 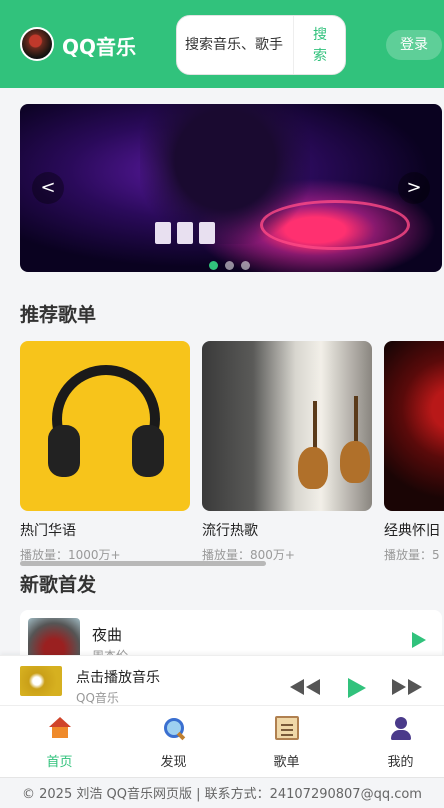 I want to click on nav-label: 我的, so click(x=400, y=762).